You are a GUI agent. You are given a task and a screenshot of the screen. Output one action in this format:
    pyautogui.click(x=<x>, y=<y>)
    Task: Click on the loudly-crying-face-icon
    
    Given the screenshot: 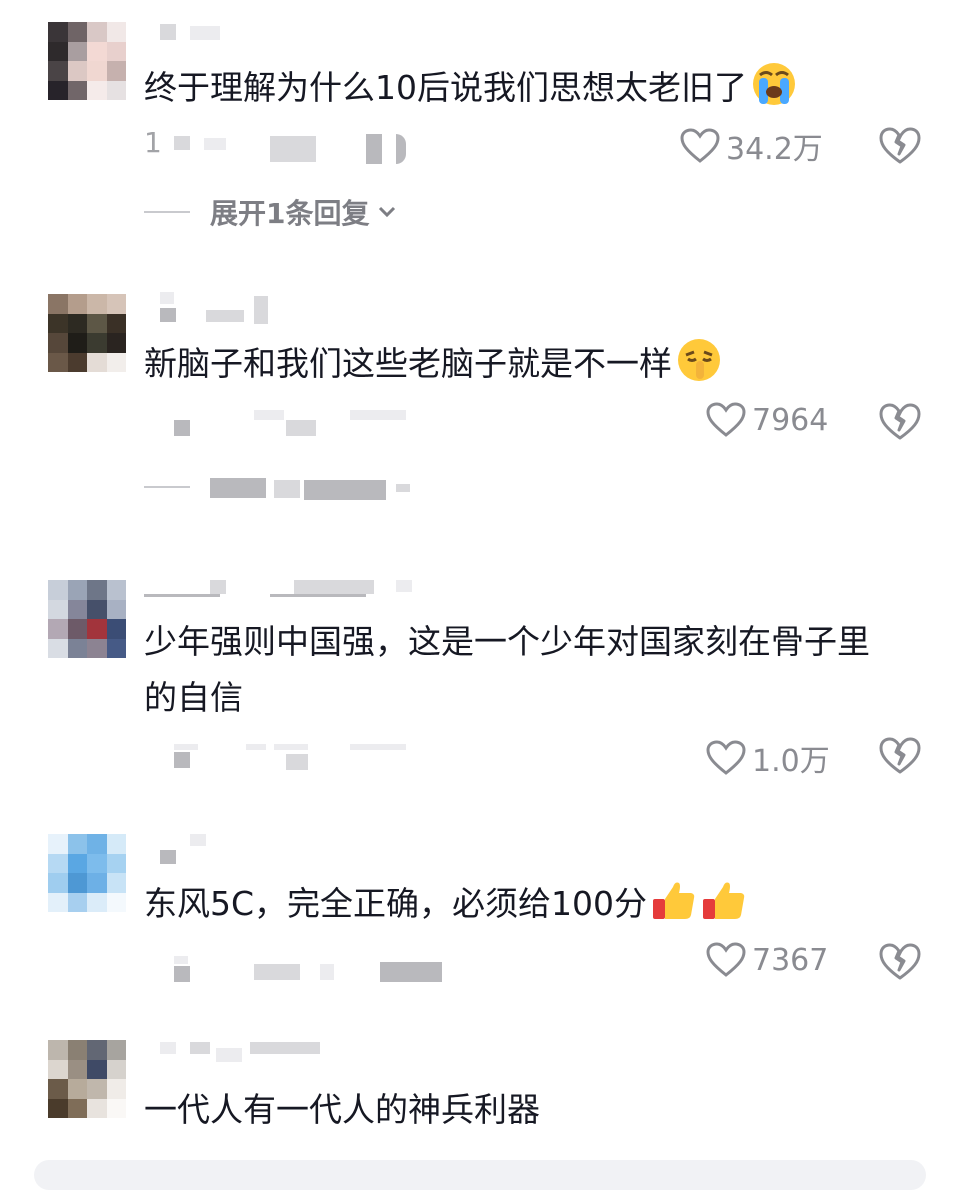 What is the action you would take?
    pyautogui.click(x=774, y=84)
    